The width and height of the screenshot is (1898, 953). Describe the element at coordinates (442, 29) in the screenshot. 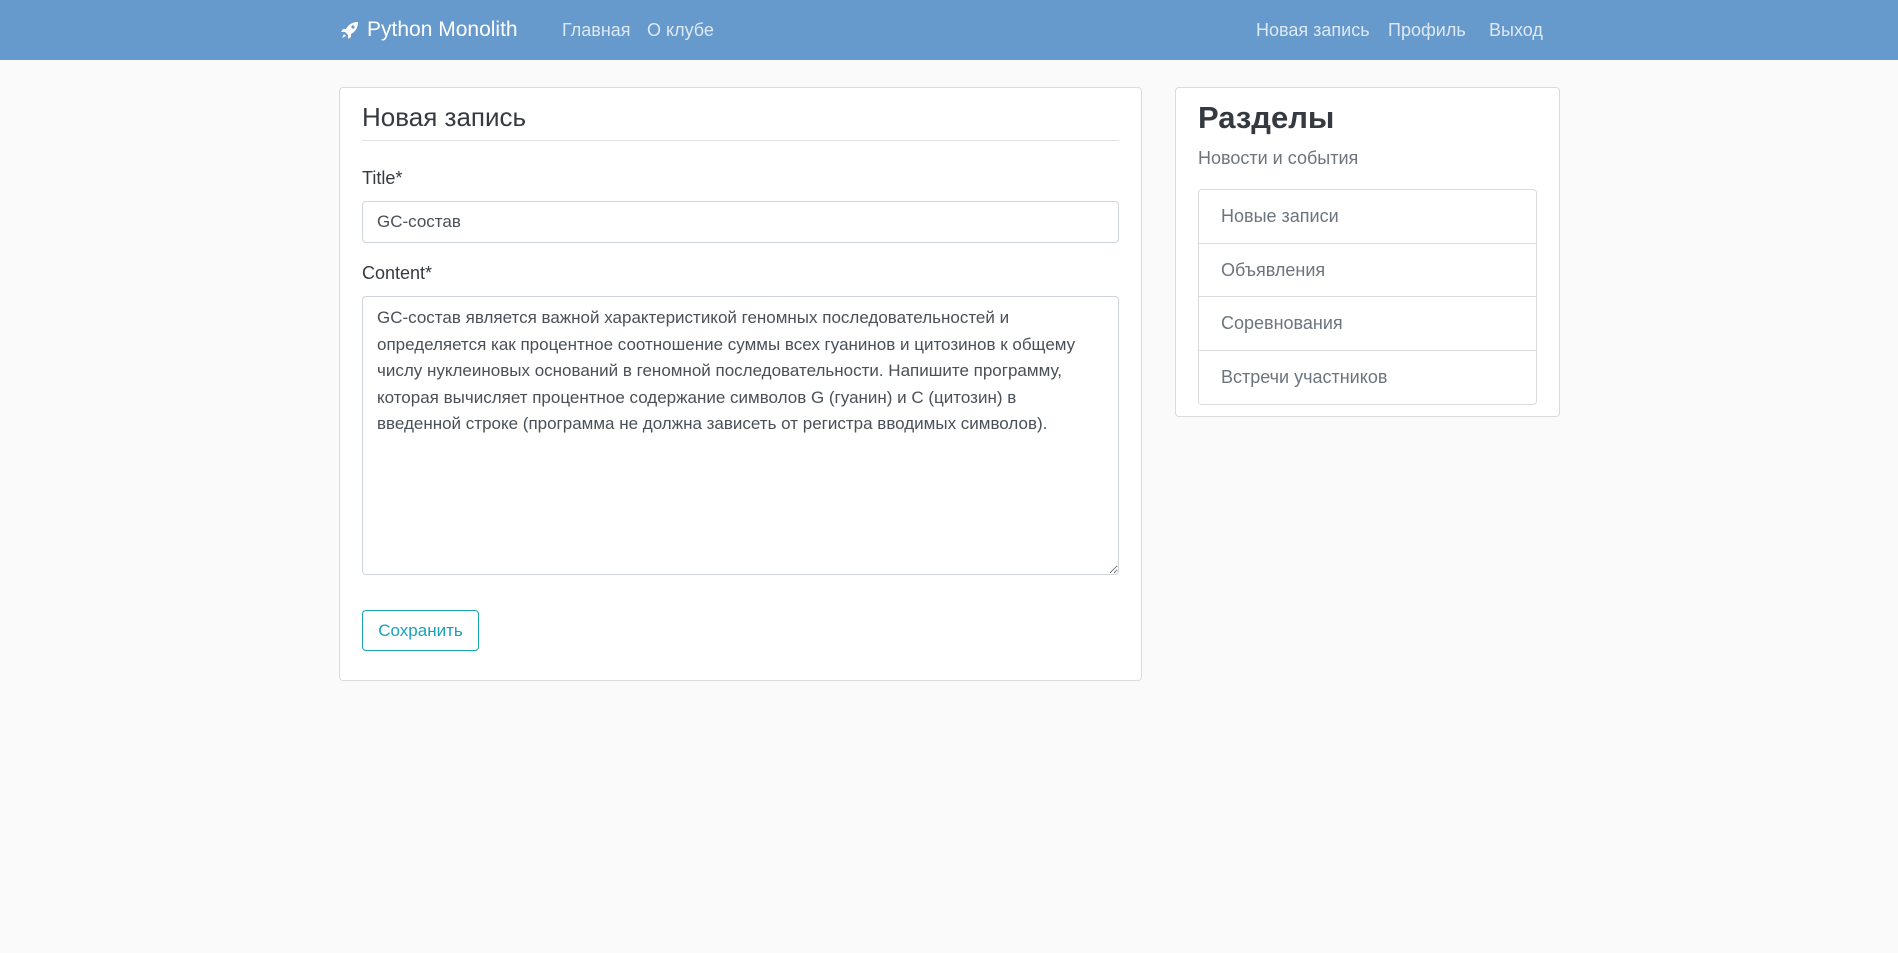

I see `brand-label: Python Monolith` at that location.